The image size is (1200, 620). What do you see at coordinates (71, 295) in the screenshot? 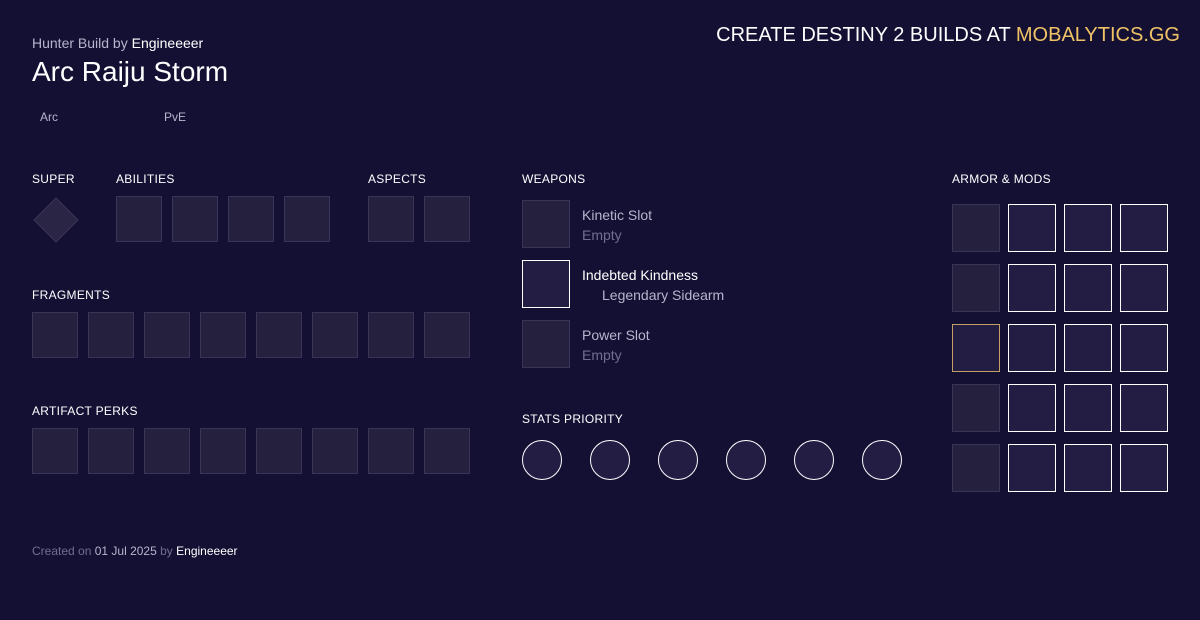
I see `section-label-fragments: FRAGMENTS` at bounding box center [71, 295].